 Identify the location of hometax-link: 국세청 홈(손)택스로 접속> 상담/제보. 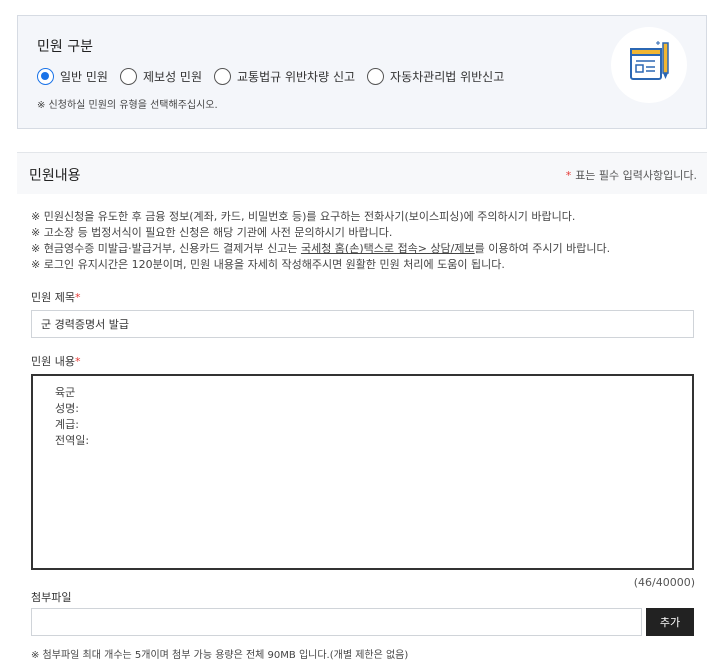
(388, 248).